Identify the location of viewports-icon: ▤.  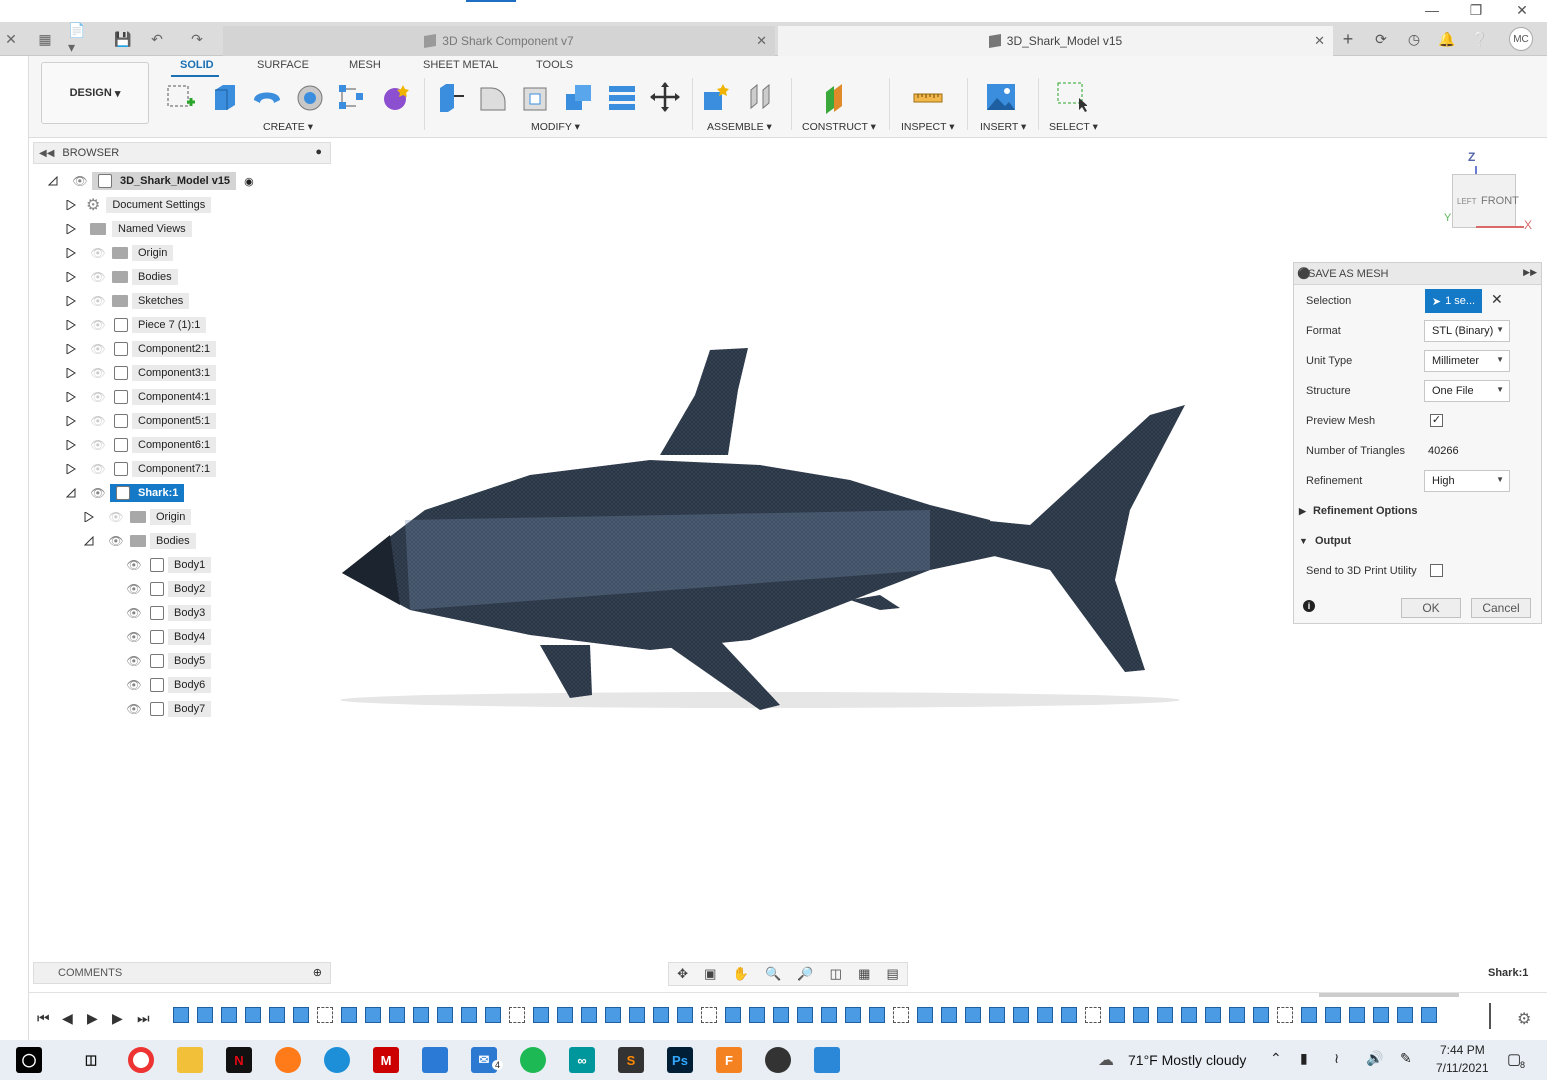
(893, 974).